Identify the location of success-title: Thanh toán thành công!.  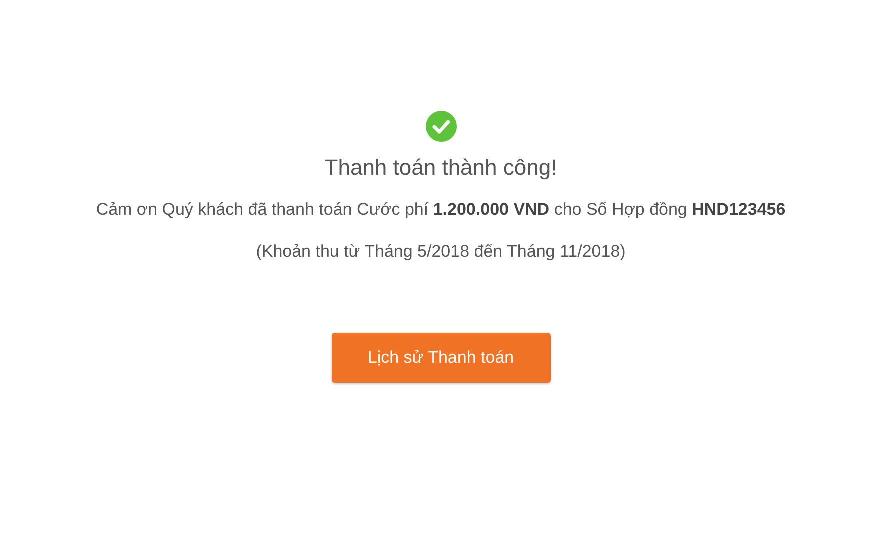
(441, 168).